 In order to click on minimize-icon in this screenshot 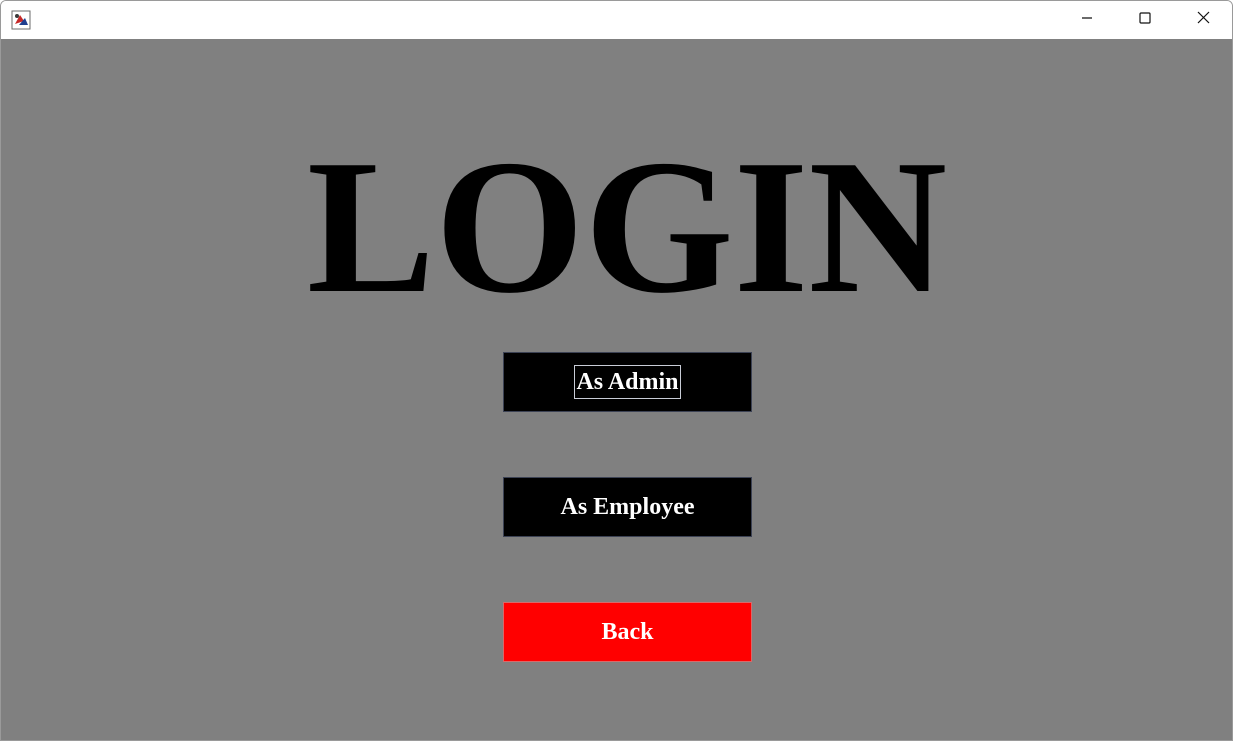, I will do `click(1087, 20)`.